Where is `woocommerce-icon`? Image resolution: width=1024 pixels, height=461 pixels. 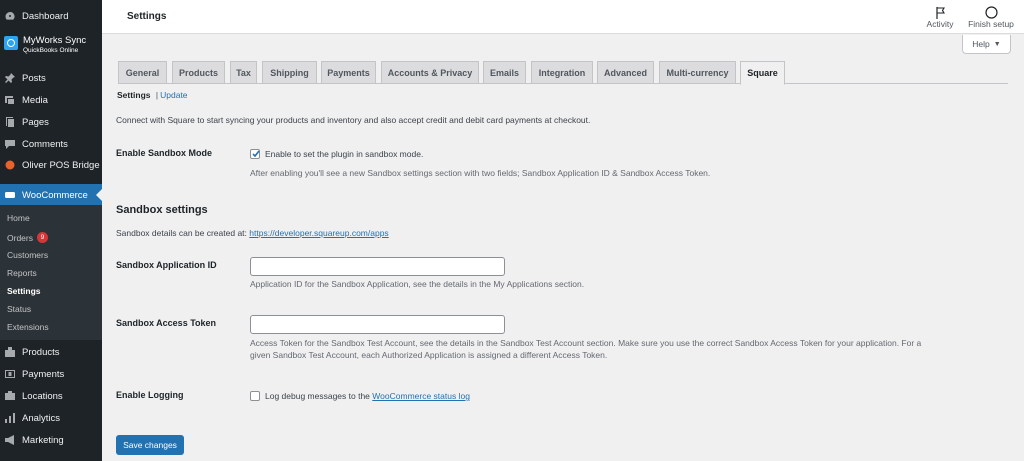 woocommerce-icon is located at coordinates (10, 195).